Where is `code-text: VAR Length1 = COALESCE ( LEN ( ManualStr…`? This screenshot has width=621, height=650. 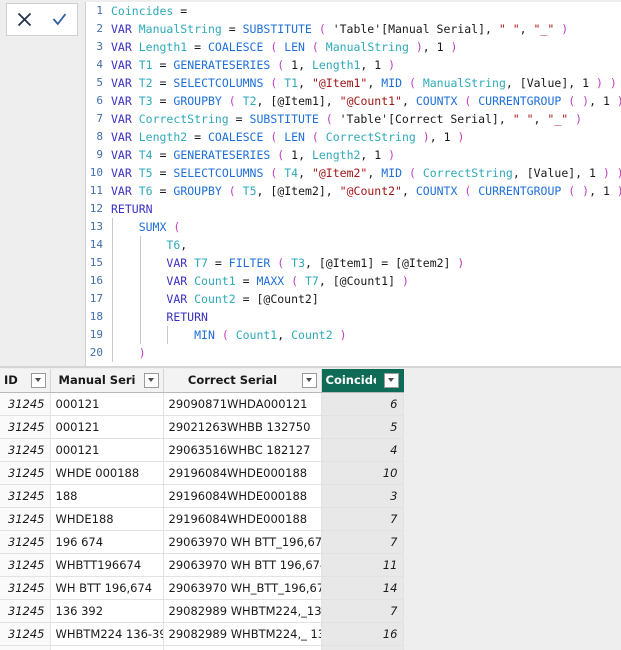
code-text: VAR Length1 = COALESCE ( LEN ( ManualStr… is located at coordinates (284, 47).